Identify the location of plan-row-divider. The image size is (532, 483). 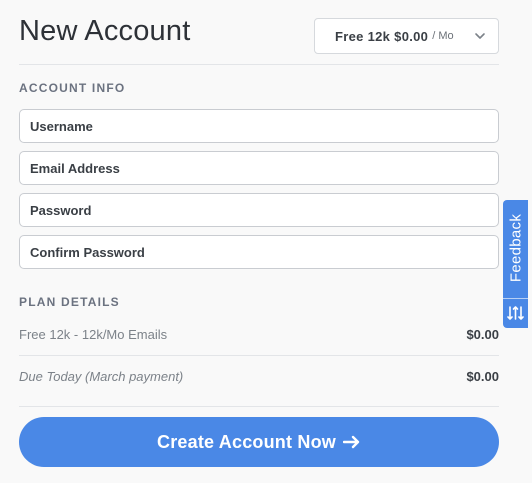
(259, 355).